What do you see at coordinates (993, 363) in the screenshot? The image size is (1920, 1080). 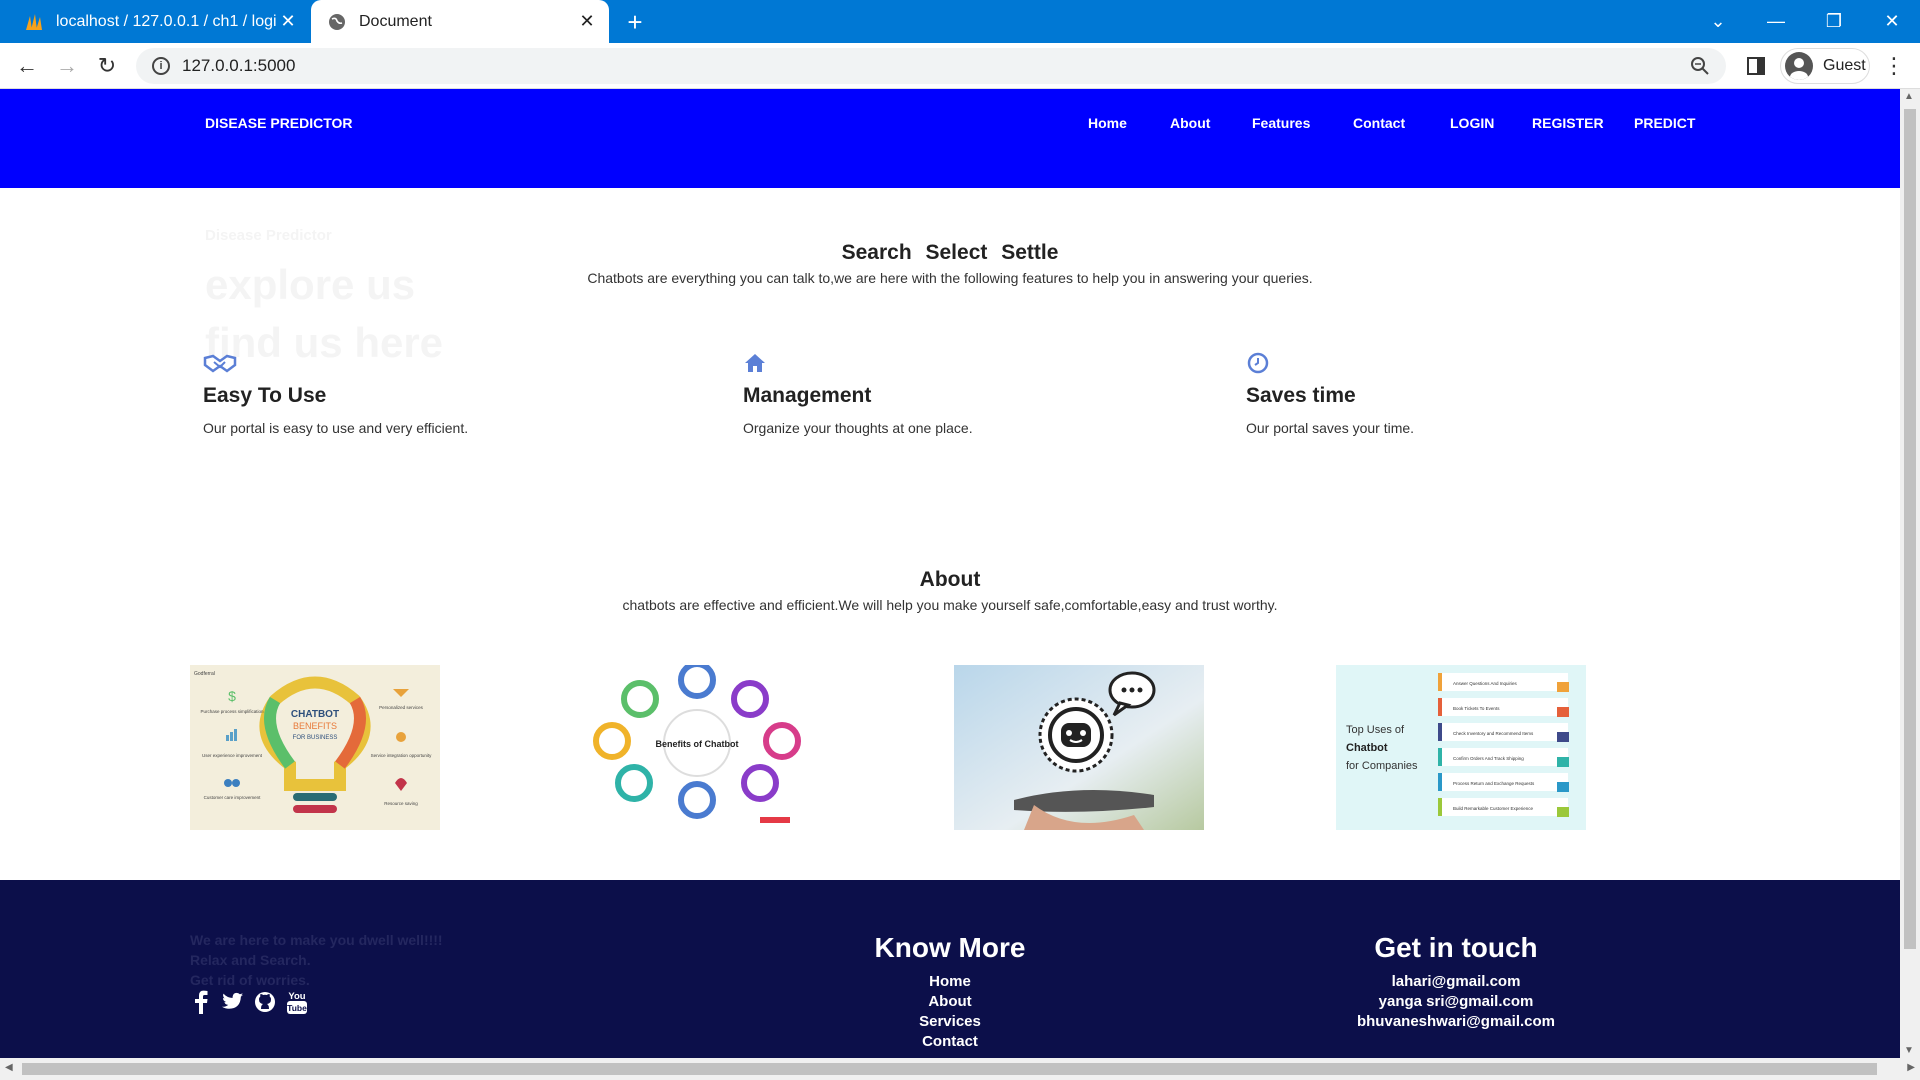 I see `home-icon` at bounding box center [993, 363].